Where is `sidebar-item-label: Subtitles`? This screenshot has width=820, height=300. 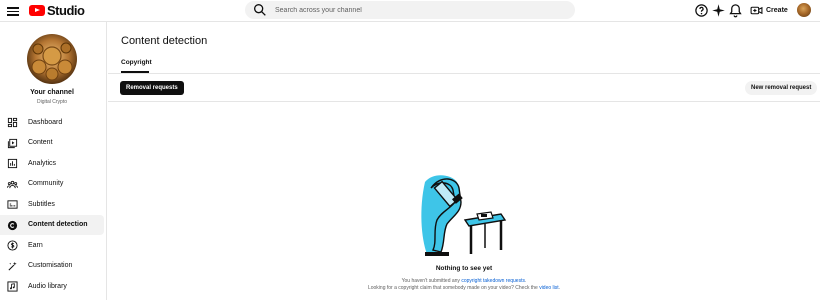
sidebar-item-label: Subtitles is located at coordinates (41, 204).